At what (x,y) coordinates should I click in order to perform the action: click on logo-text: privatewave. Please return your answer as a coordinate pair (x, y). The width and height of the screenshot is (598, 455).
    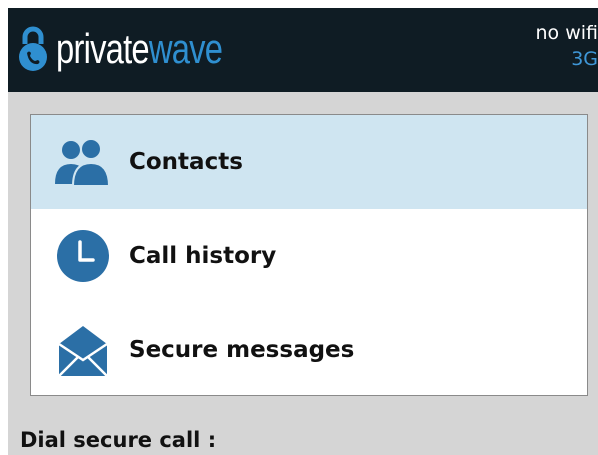
    Looking at the image, I should click on (139, 48).